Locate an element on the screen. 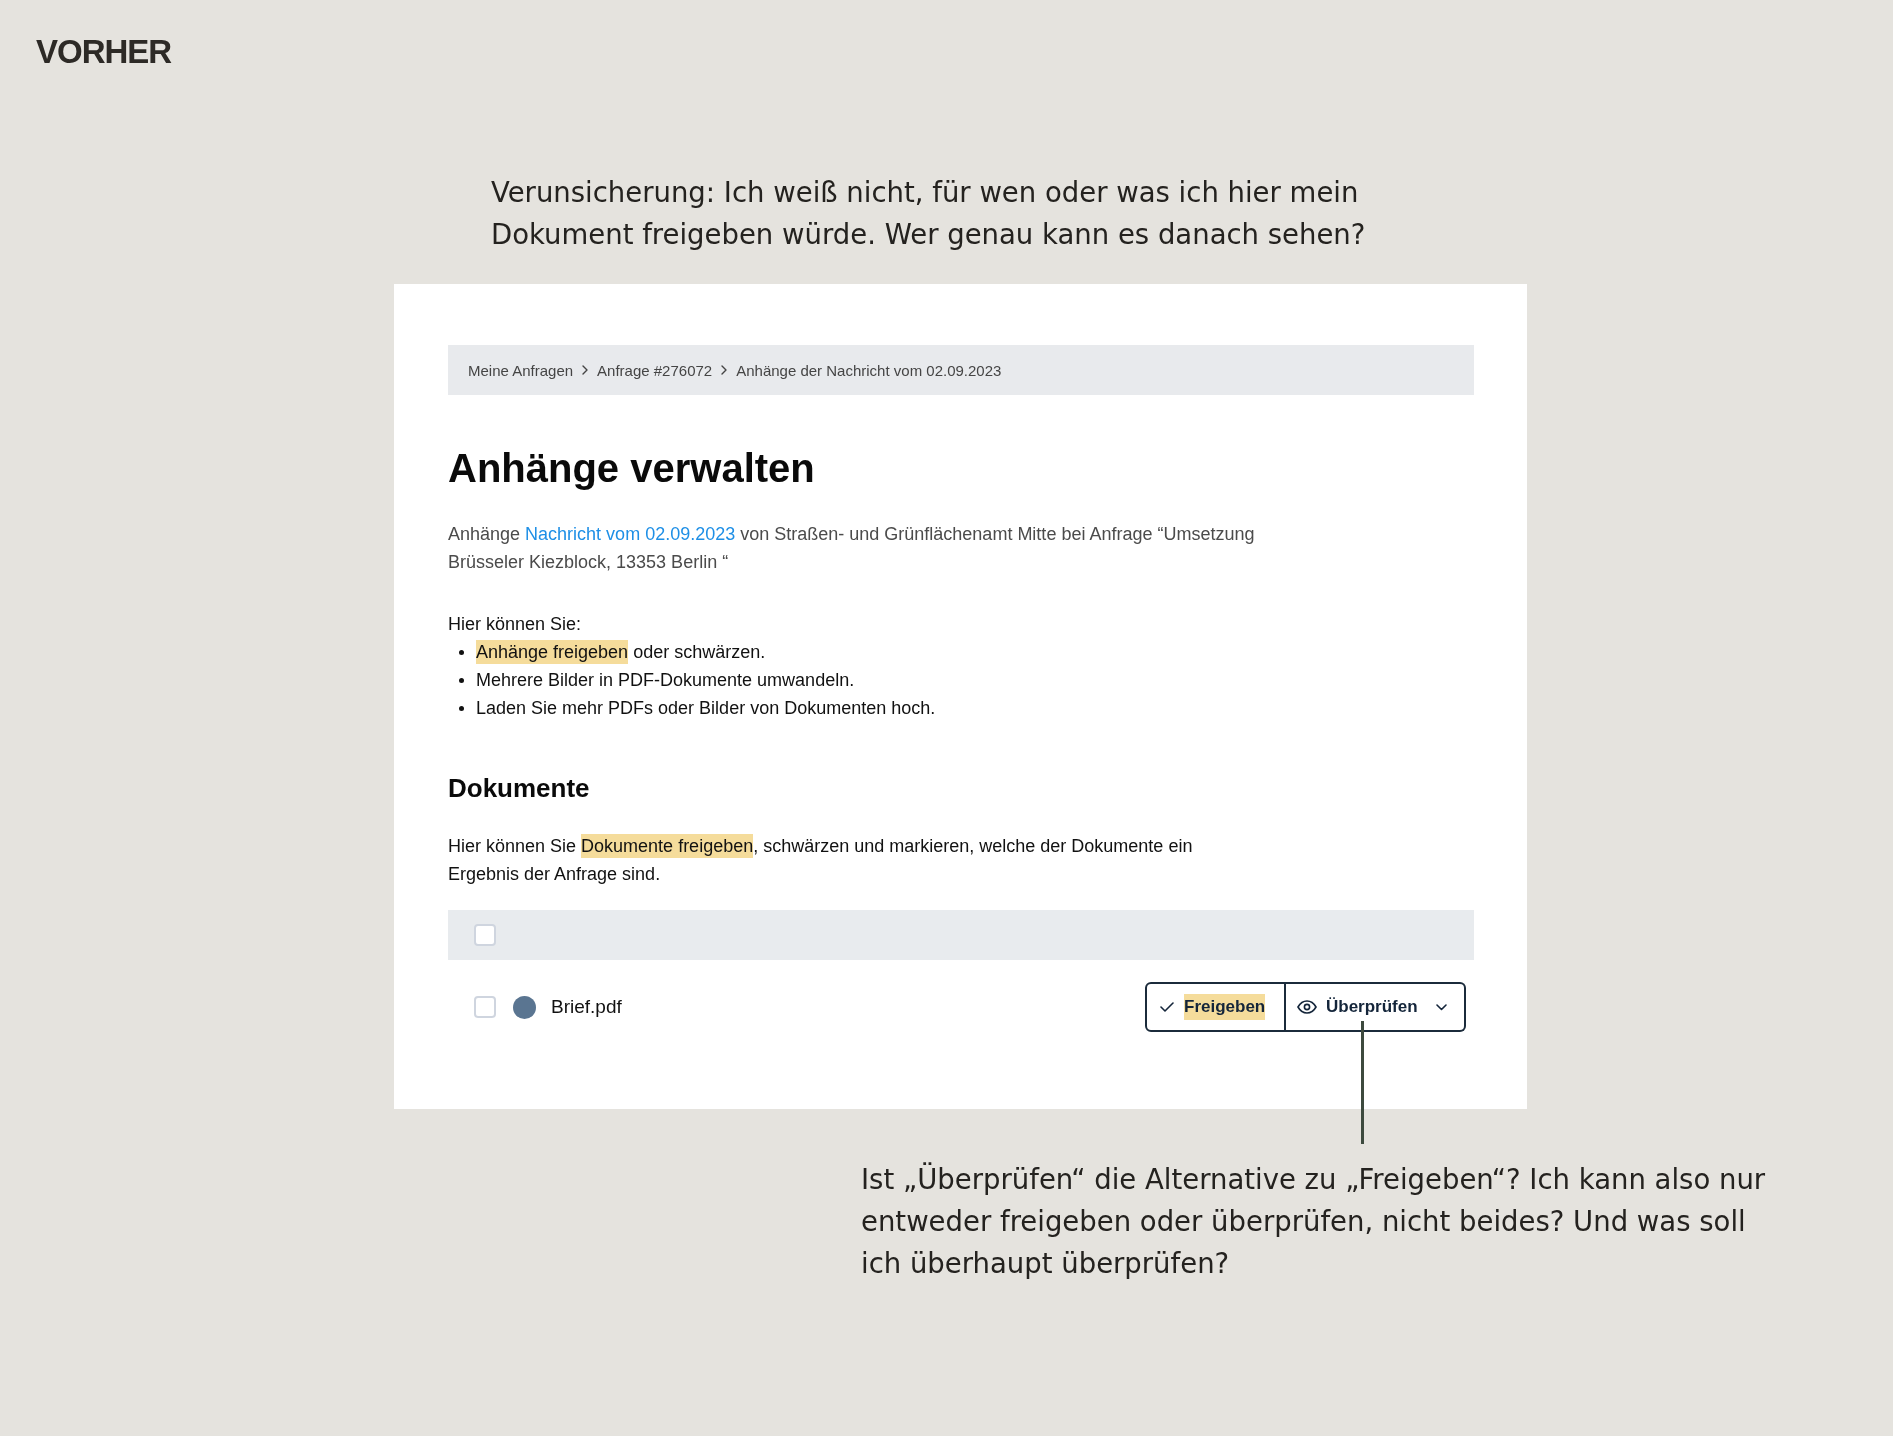 Image resolution: width=1893 pixels, height=1436 pixels. check-icon is located at coordinates (1167, 1007).